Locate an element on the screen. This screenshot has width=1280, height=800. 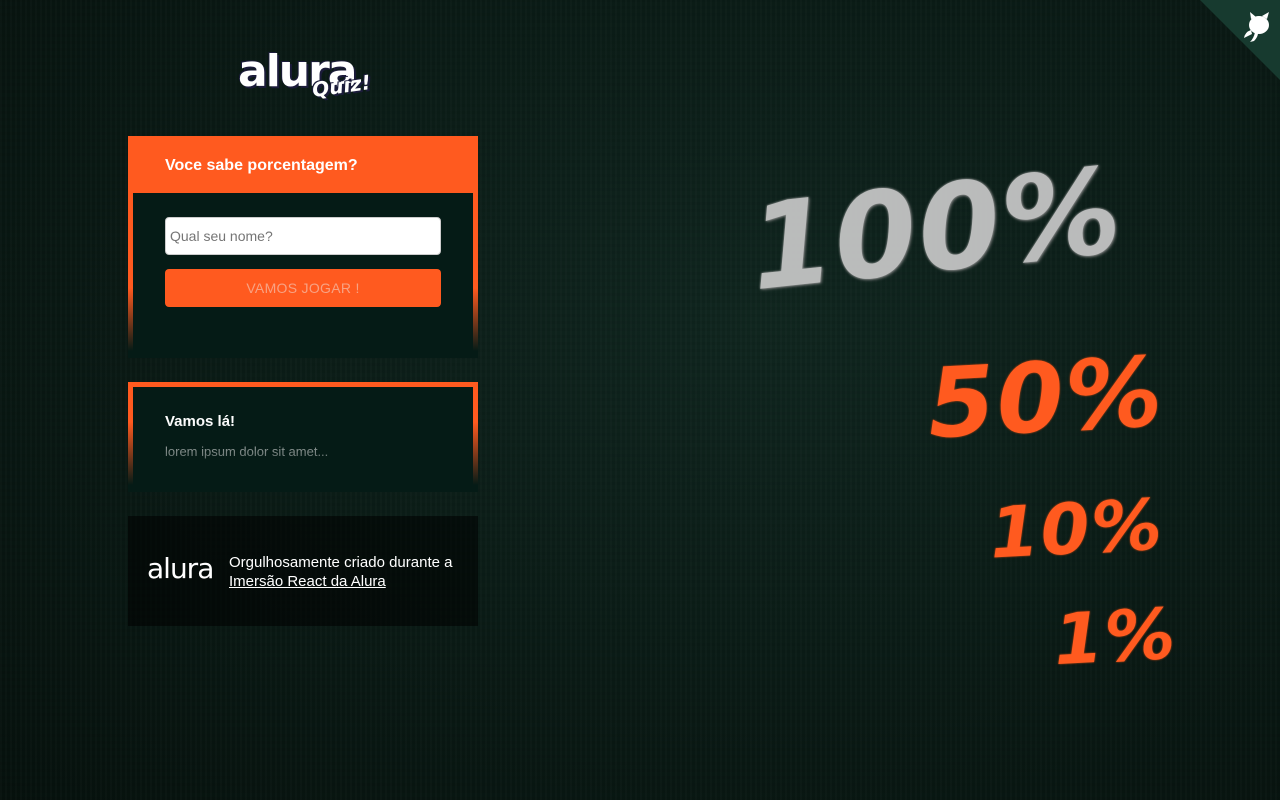
chalk-10-percent: 10% is located at coordinates (1076, 529).